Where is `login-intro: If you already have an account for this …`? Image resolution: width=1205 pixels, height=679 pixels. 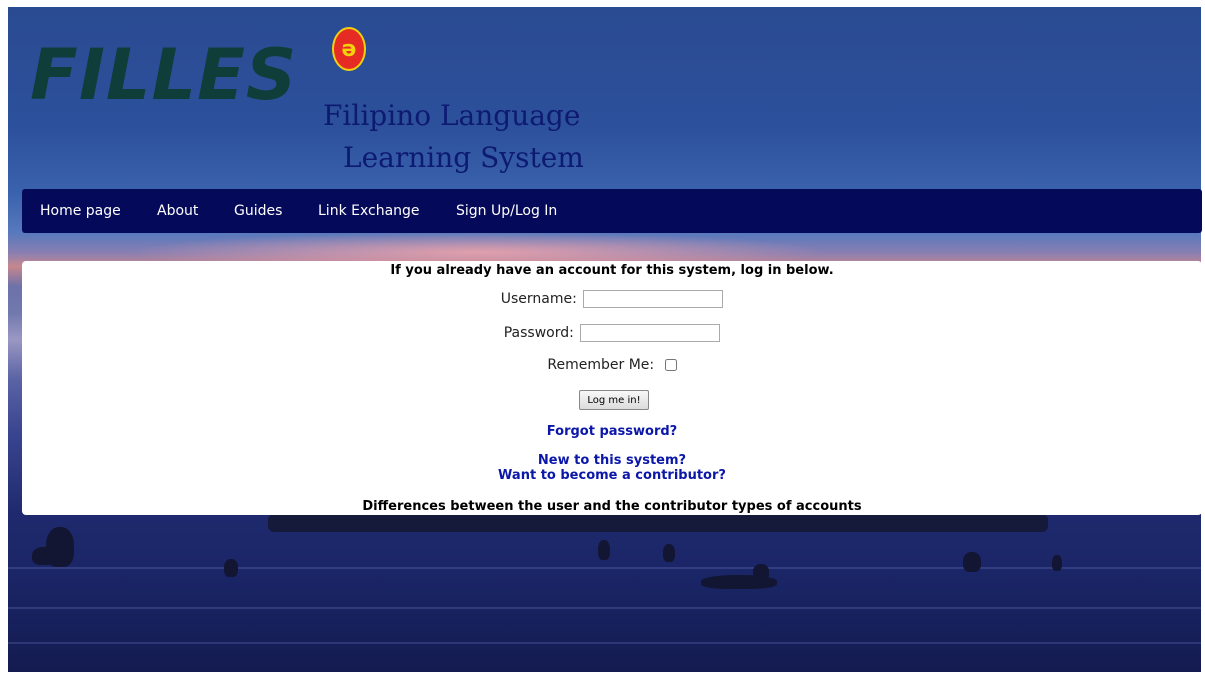 login-intro: If you already have an account for this … is located at coordinates (612, 270).